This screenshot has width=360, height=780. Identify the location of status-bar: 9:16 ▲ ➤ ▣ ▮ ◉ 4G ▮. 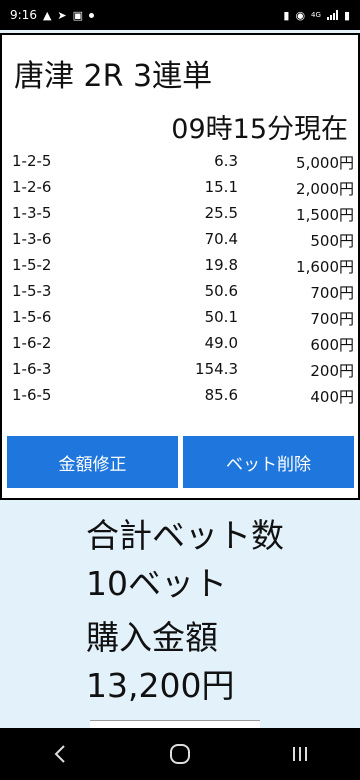
(180, 15).